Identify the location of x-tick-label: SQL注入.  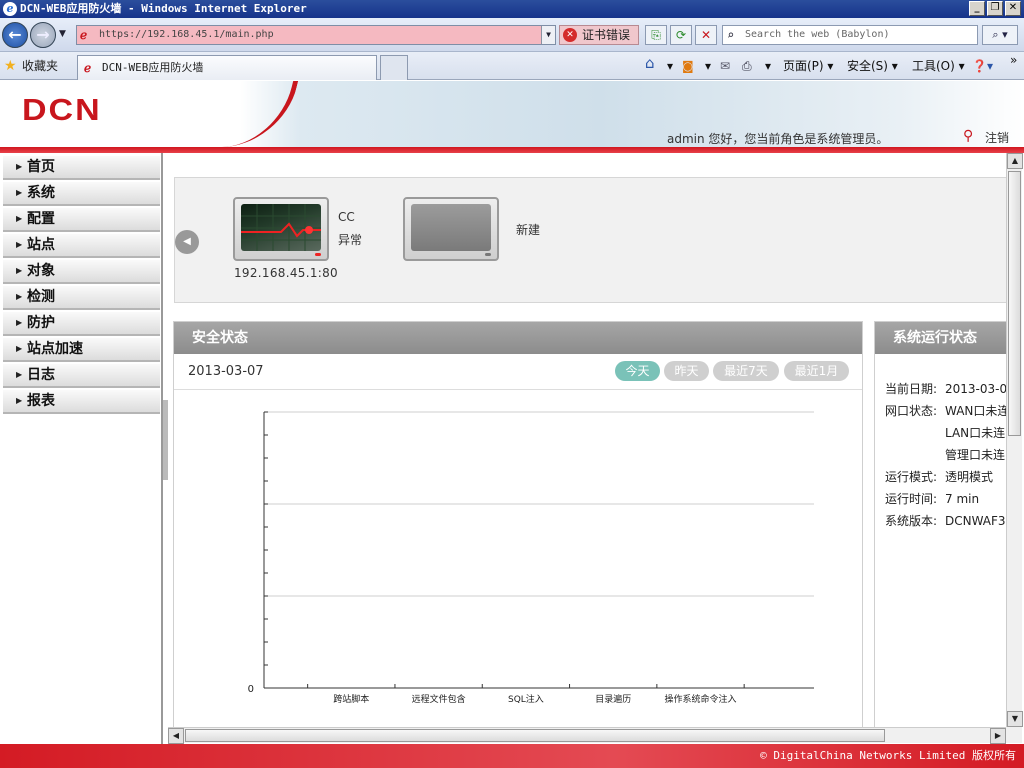
(526, 699).